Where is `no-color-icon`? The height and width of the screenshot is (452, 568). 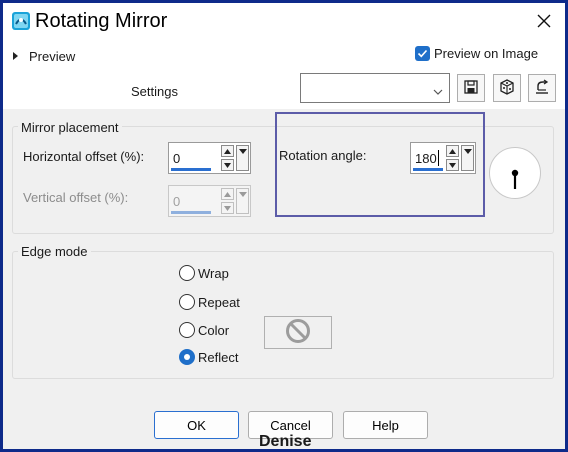 no-color-icon is located at coordinates (298, 332).